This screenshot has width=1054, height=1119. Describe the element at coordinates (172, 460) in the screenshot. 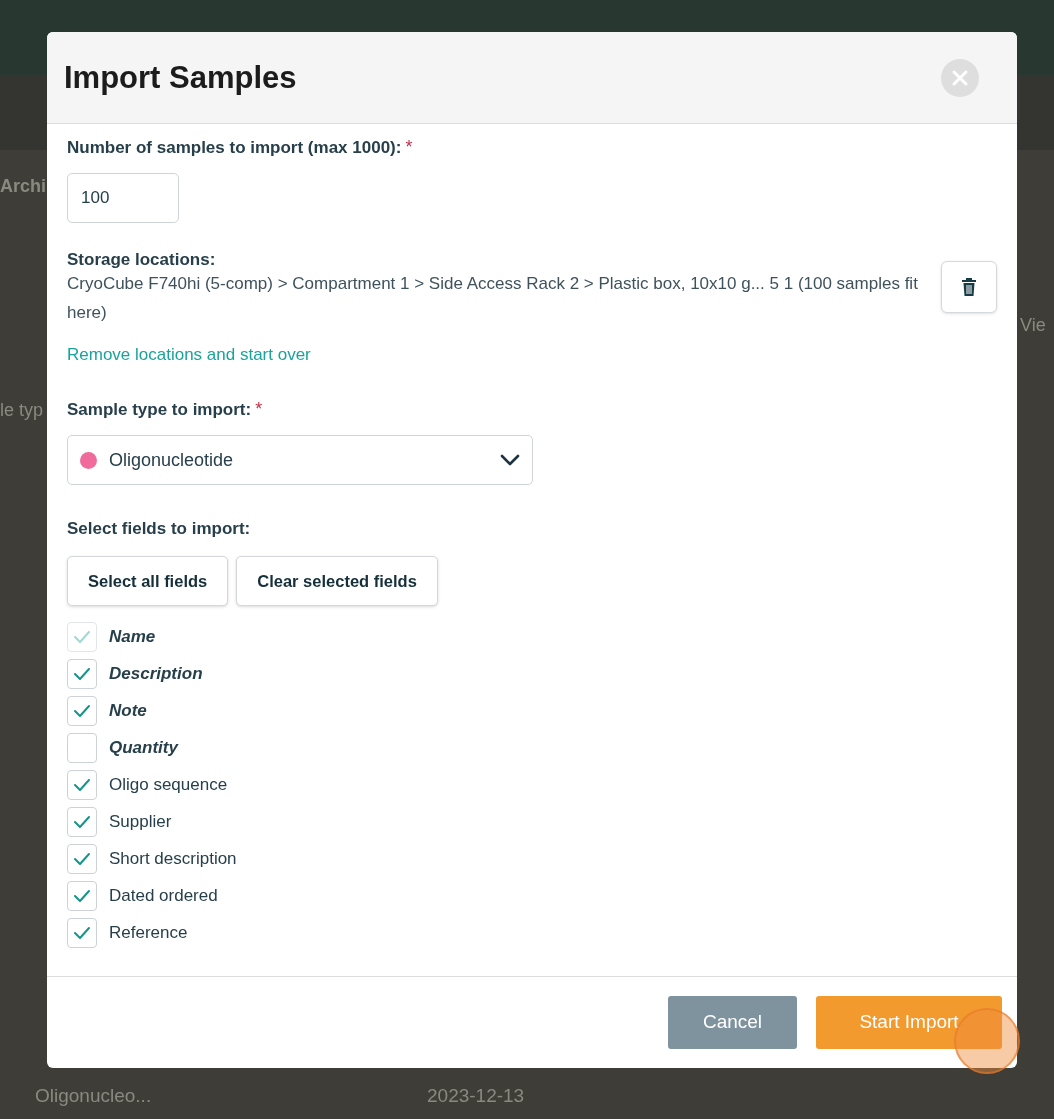

I see `select-value: Oligonucleotide` at that location.